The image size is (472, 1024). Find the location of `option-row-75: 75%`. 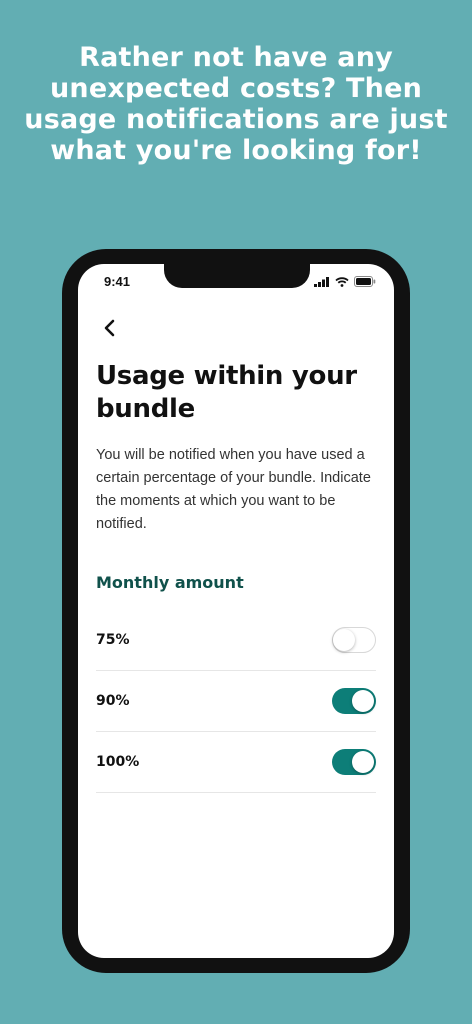

option-row-75: 75% is located at coordinates (236, 640).